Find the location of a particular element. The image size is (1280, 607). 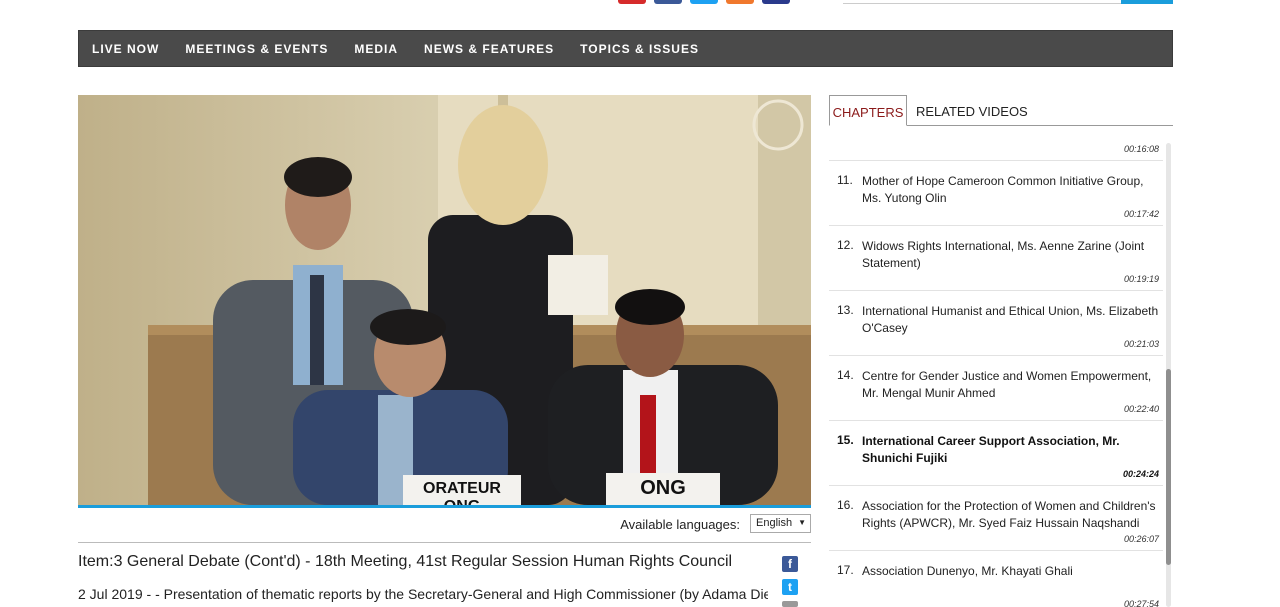

chapter-time: 00:21:03 is located at coordinates (1141, 344).